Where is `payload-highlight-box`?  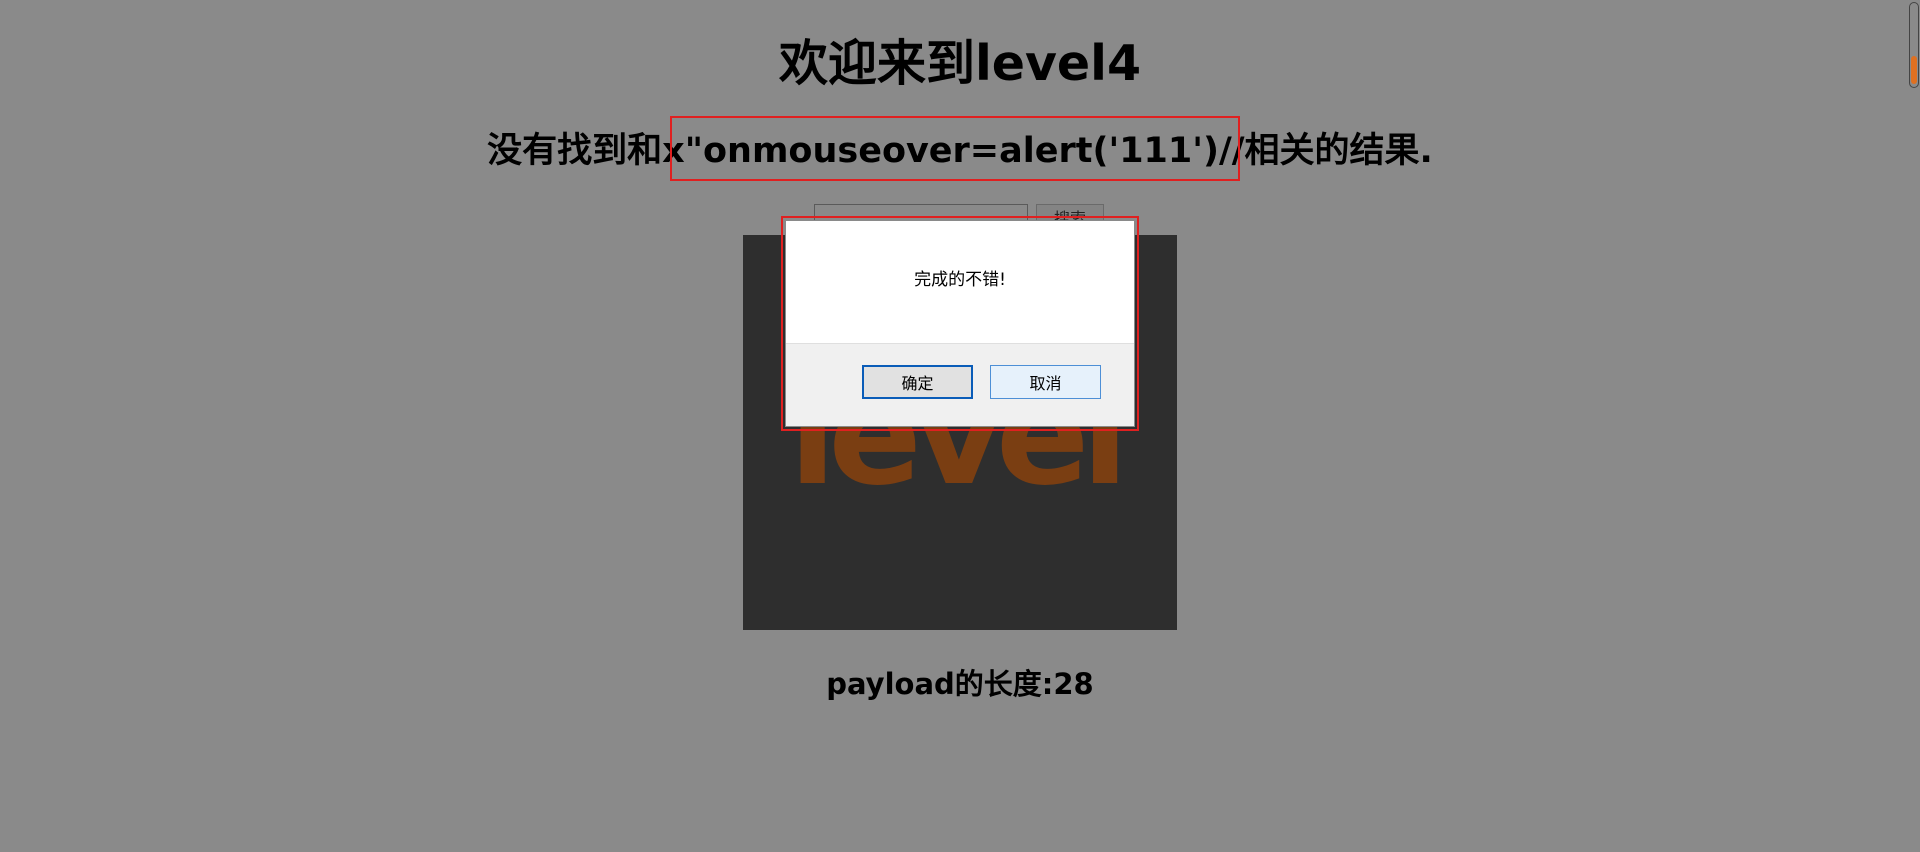
payload-highlight-box is located at coordinates (955, 148).